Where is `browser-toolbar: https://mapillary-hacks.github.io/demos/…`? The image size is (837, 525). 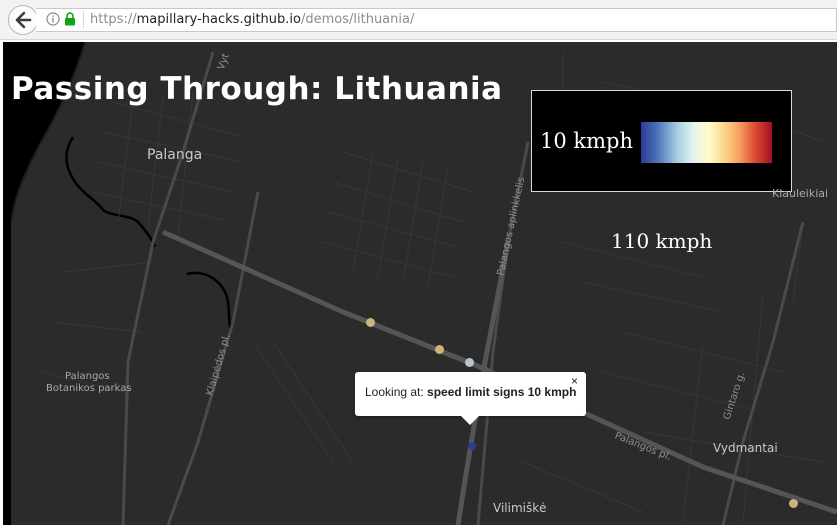 browser-toolbar: https://mapillary-hacks.github.io/demos/… is located at coordinates (418, 20).